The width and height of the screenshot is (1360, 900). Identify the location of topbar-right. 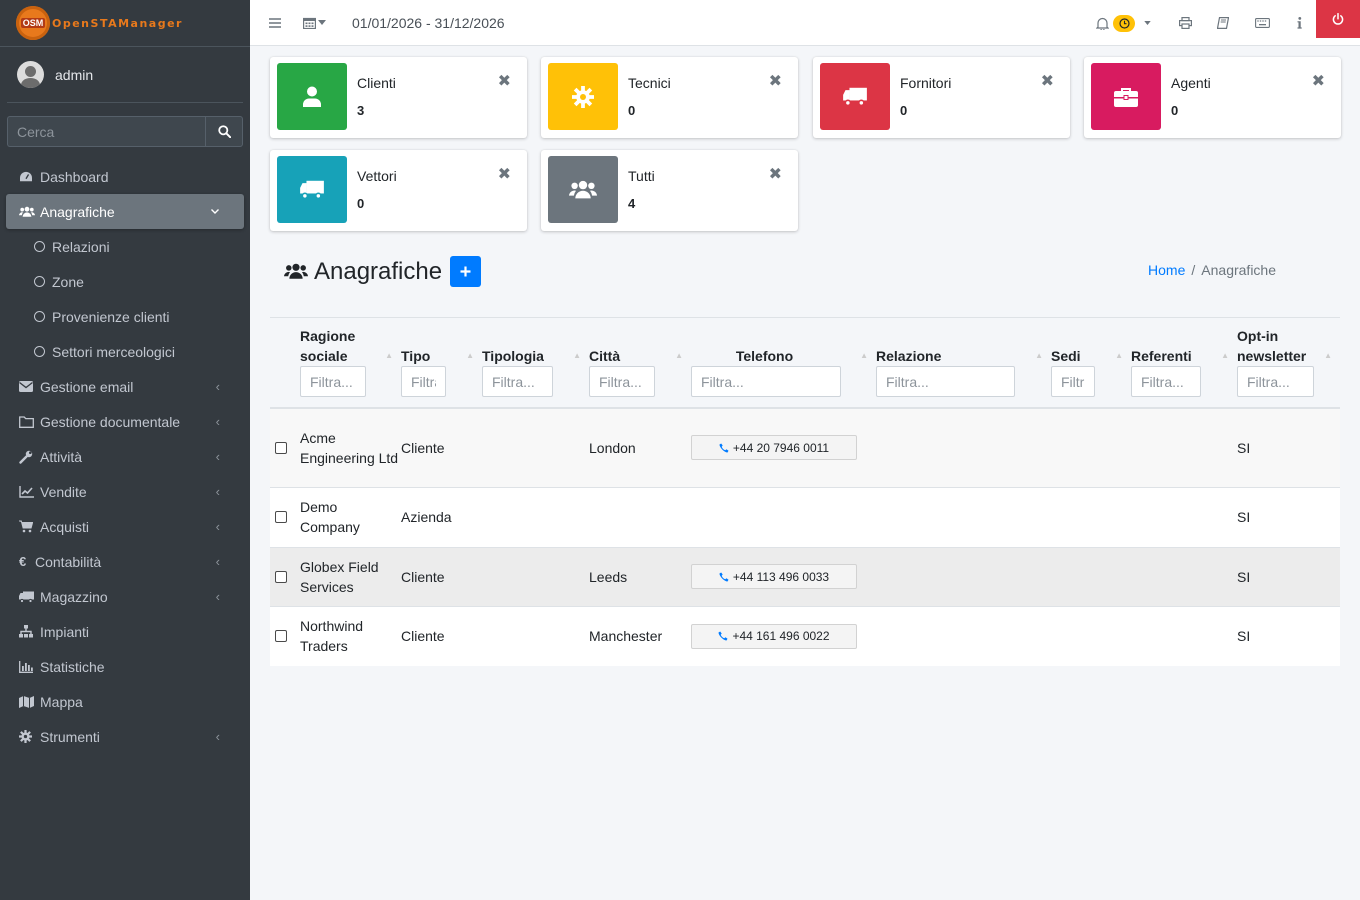
(1228, 23).